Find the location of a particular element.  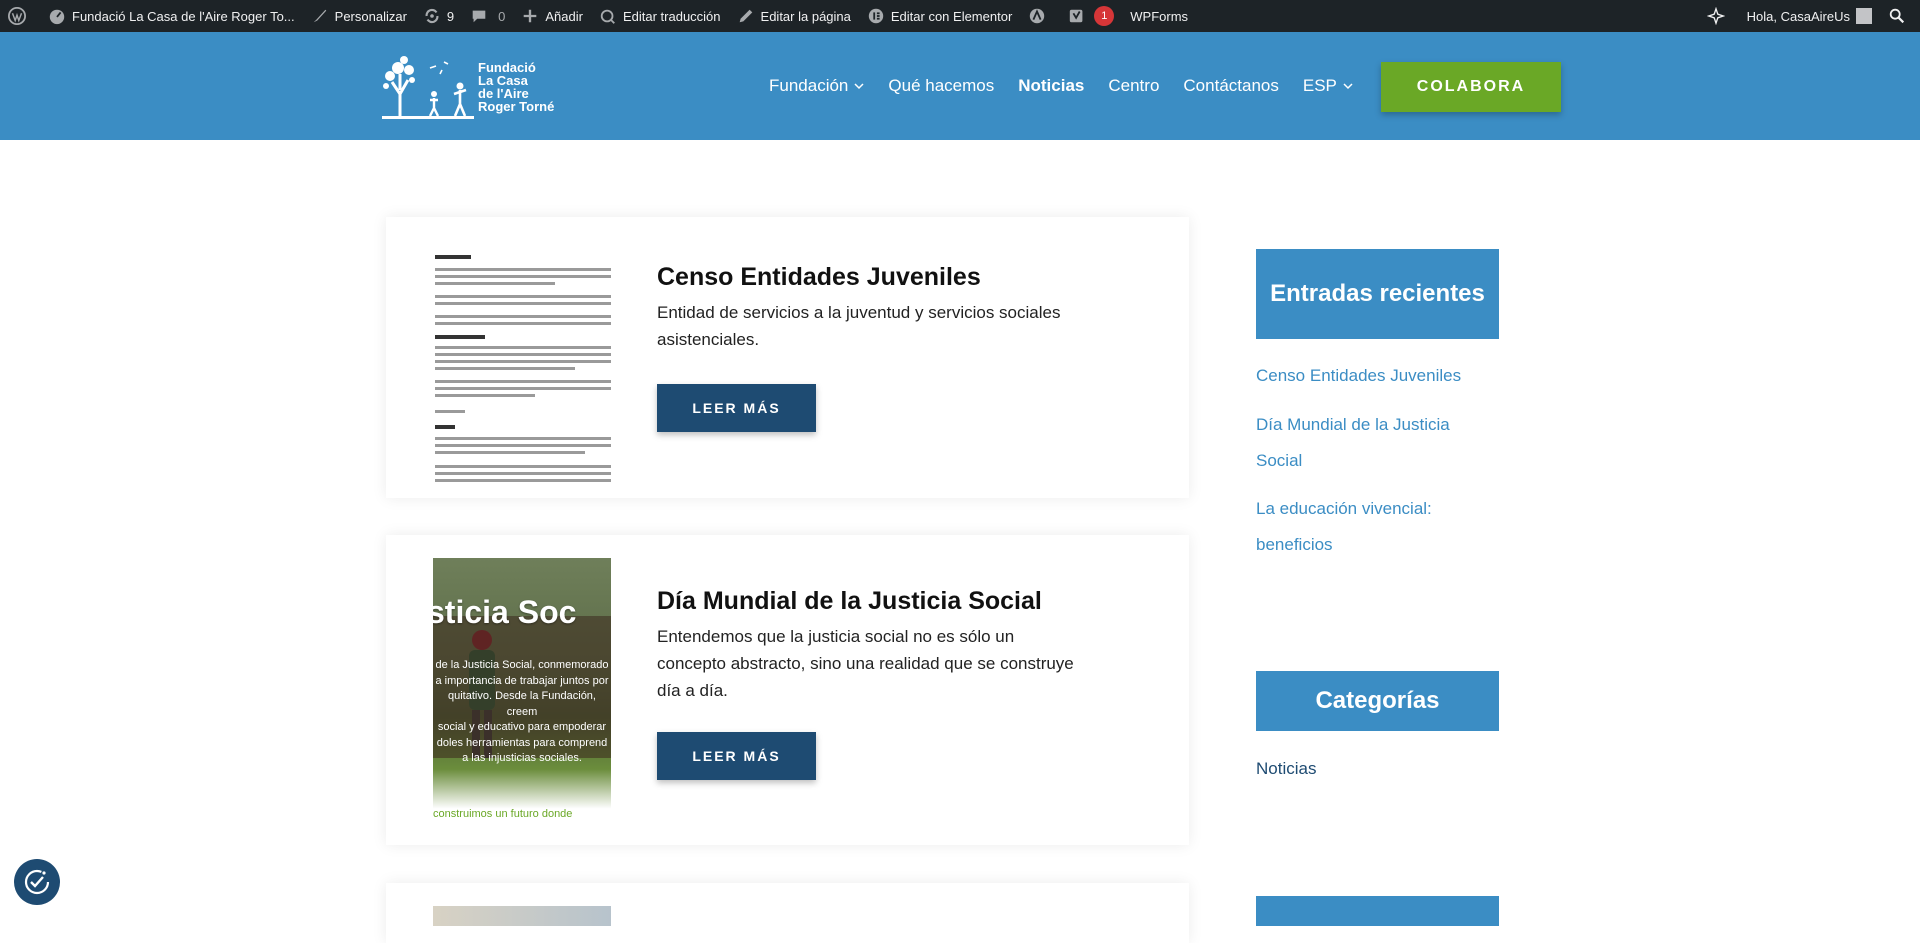

pencil-icon is located at coordinates (746, 16).